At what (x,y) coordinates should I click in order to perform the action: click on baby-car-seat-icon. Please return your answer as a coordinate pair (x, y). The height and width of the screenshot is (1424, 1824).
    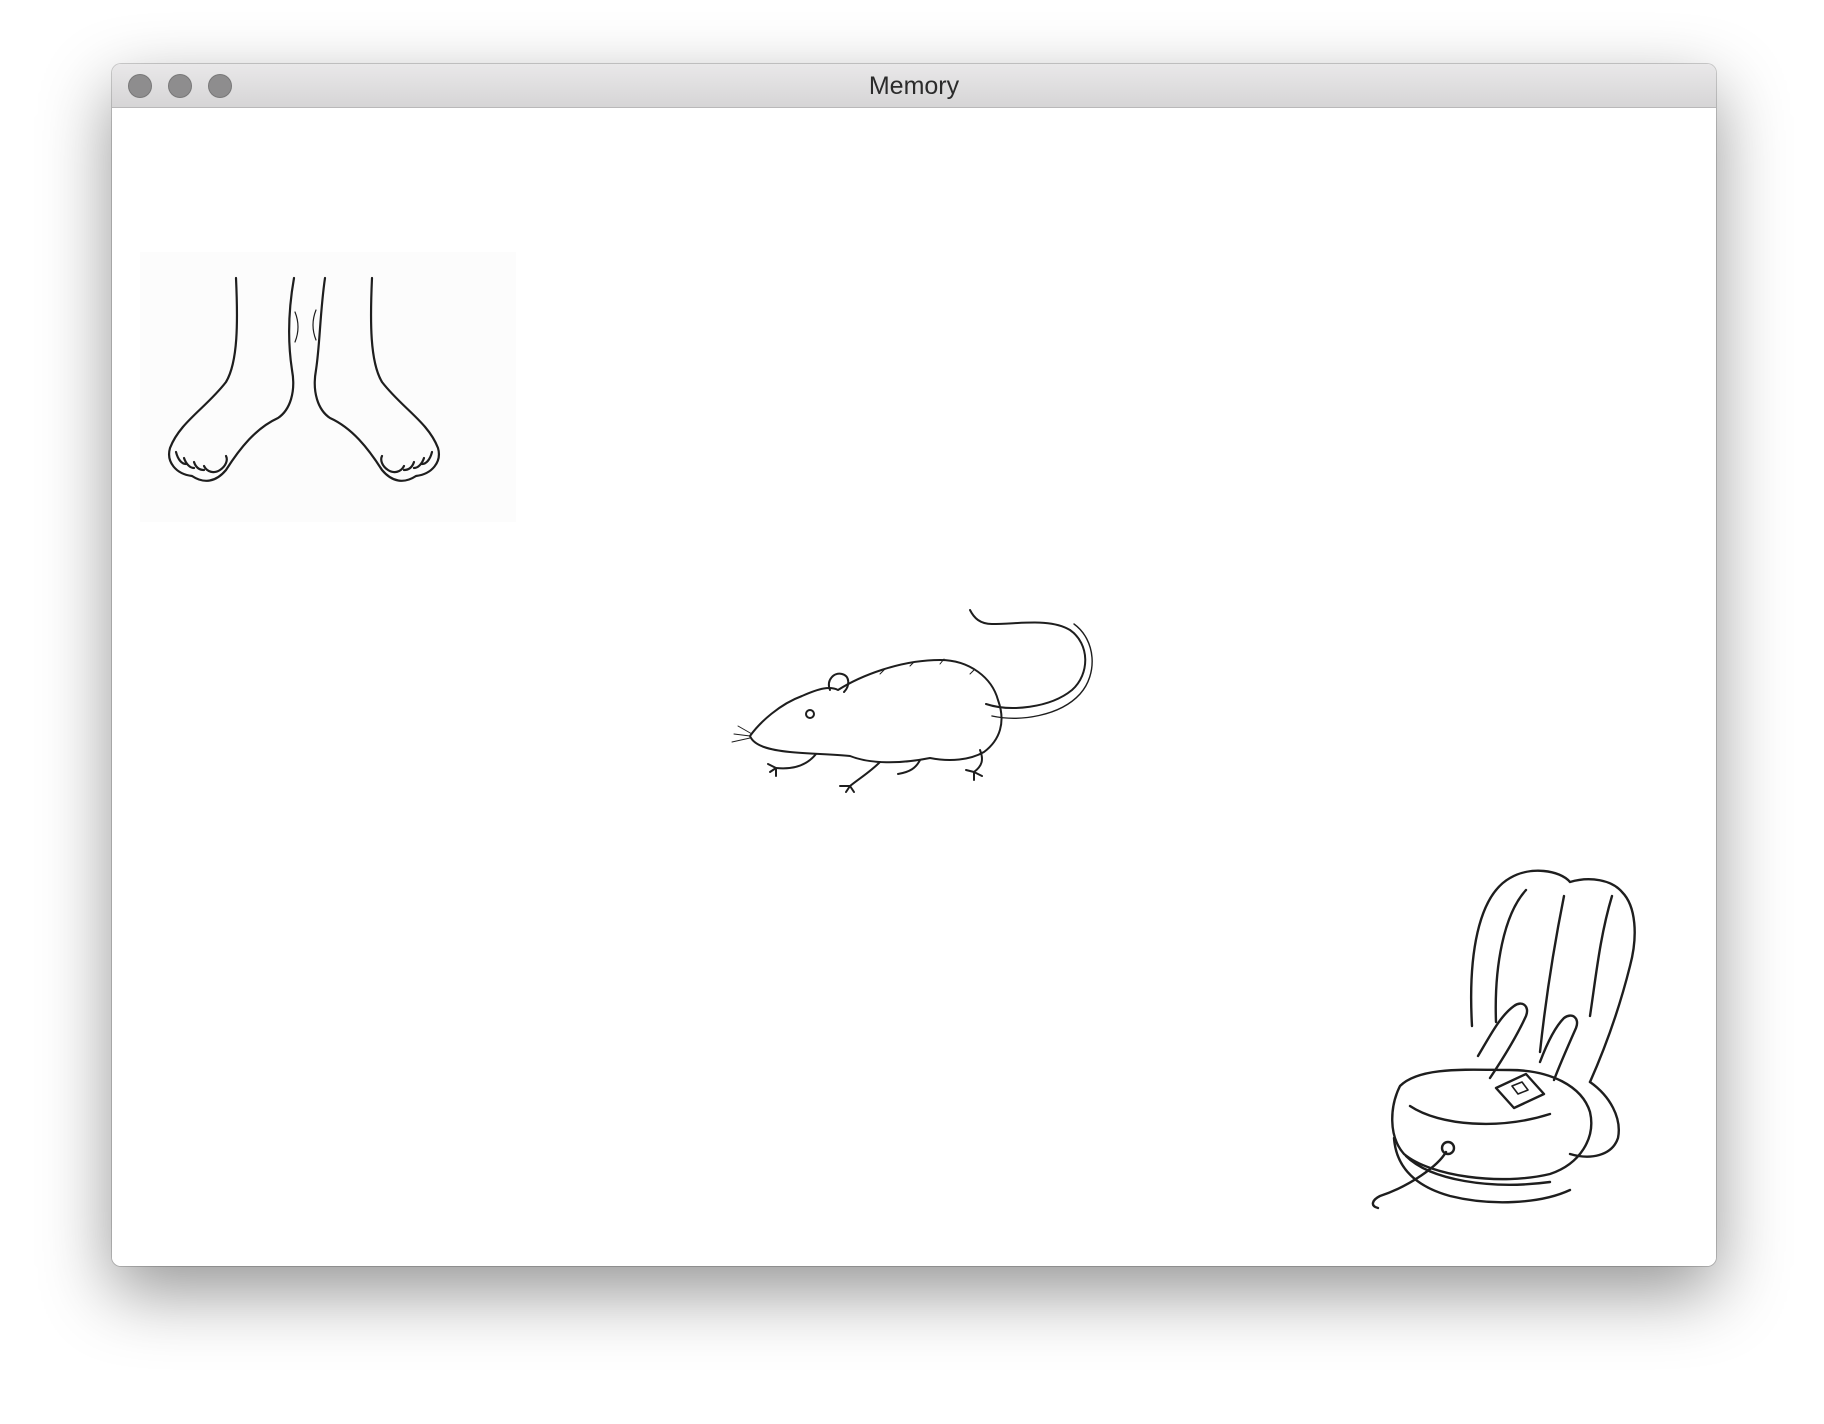
    Looking at the image, I should click on (1503, 1039).